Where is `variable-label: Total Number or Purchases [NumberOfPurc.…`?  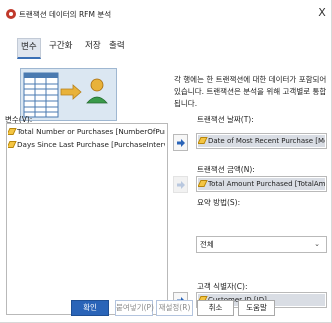 variable-label: Total Number or Purchases [NumberOfPurc.… is located at coordinates (91, 131).